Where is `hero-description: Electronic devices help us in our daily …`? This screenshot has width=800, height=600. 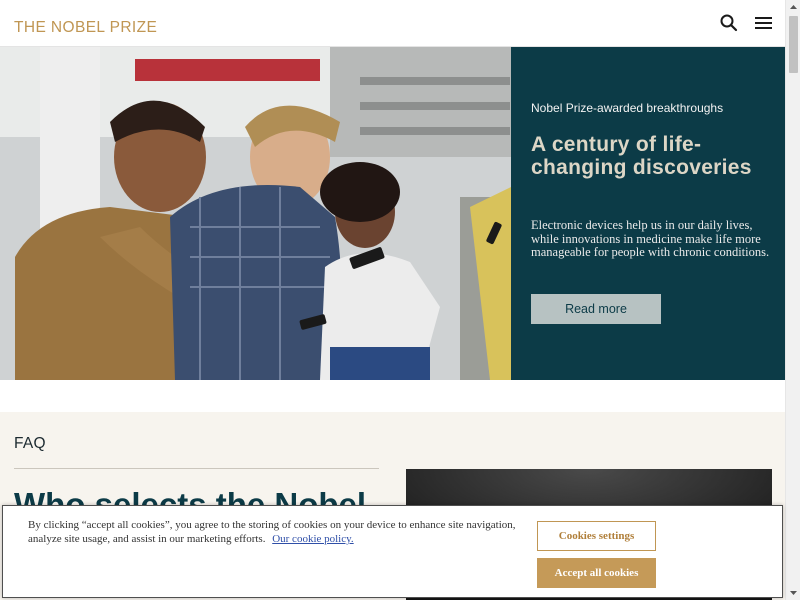 hero-description: Electronic devices help us in our daily … is located at coordinates (650, 238).